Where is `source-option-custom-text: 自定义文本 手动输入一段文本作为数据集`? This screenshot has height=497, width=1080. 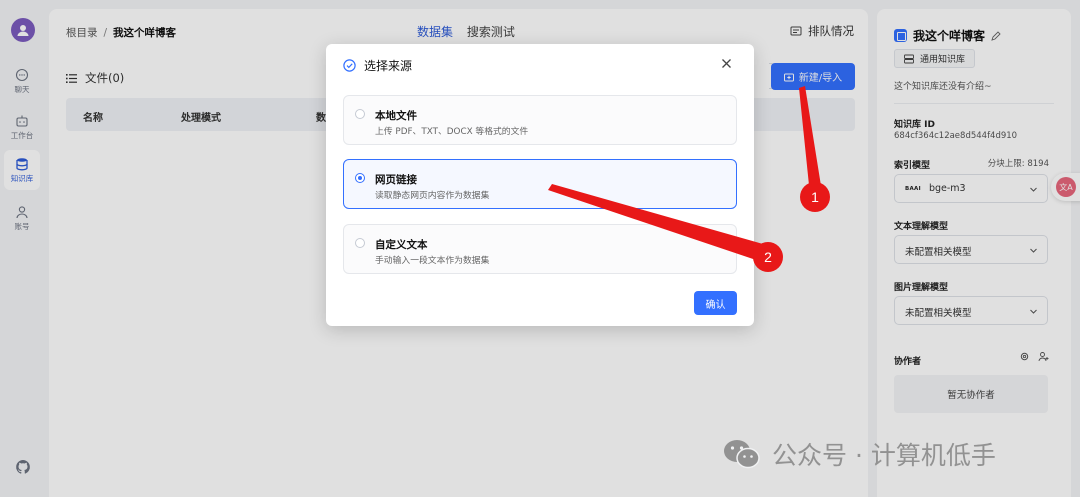
source-option-custom-text: 自定义文本 手动输入一段文本作为数据集 is located at coordinates (540, 249).